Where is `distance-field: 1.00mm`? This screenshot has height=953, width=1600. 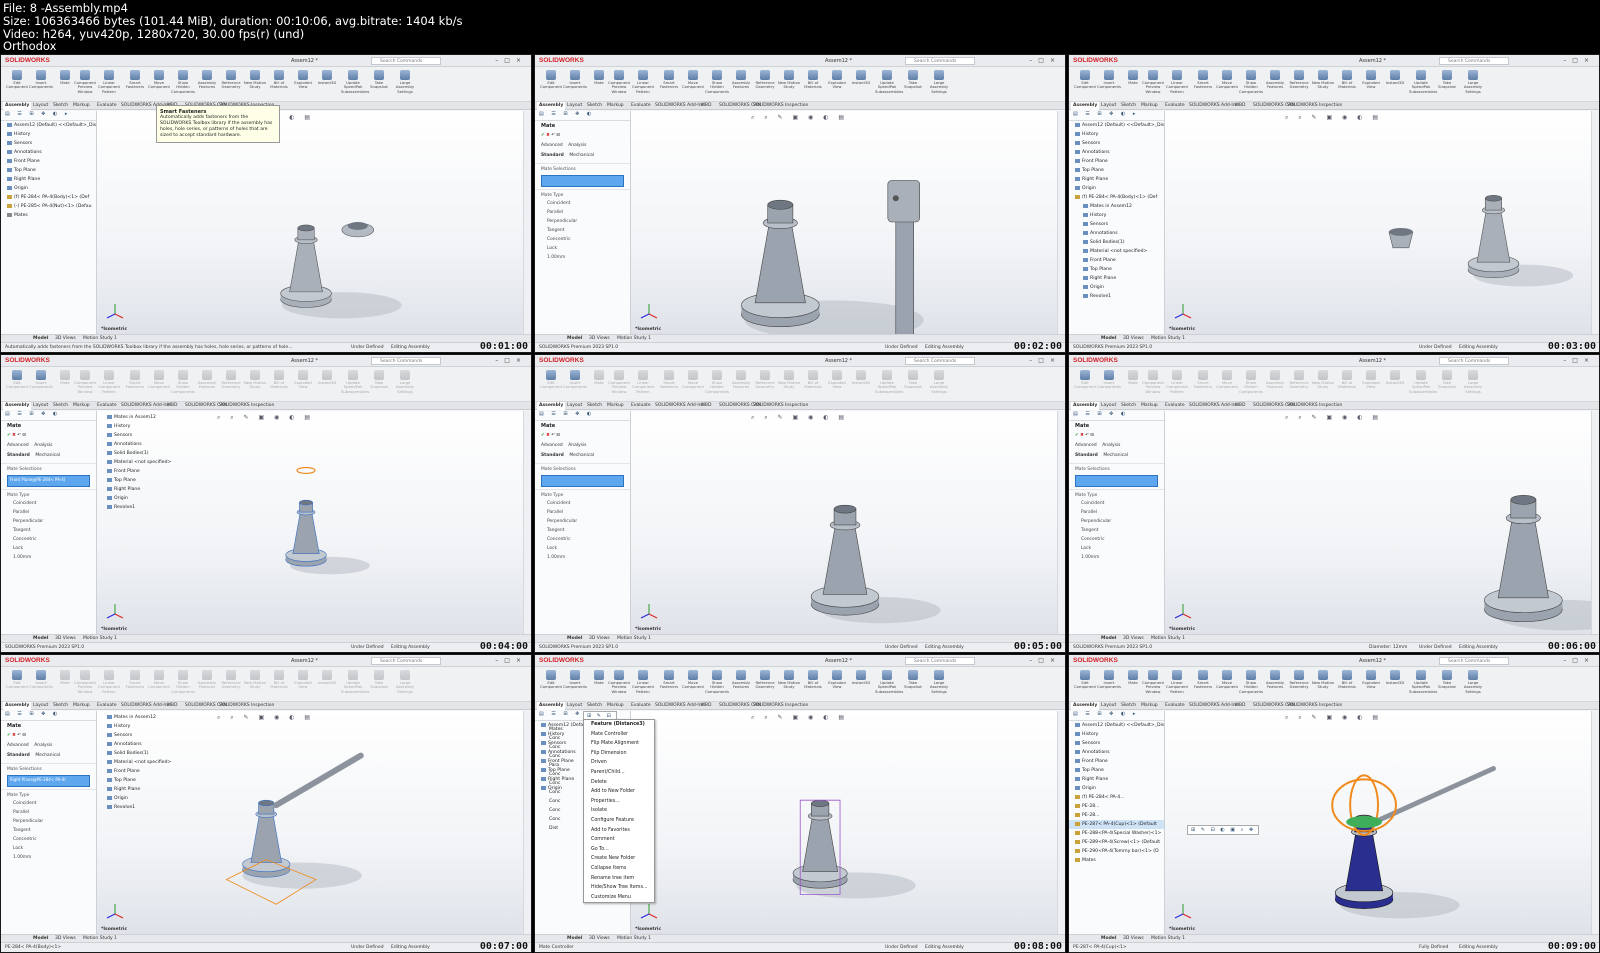 distance-field: 1.00mm is located at coordinates (48, 857).